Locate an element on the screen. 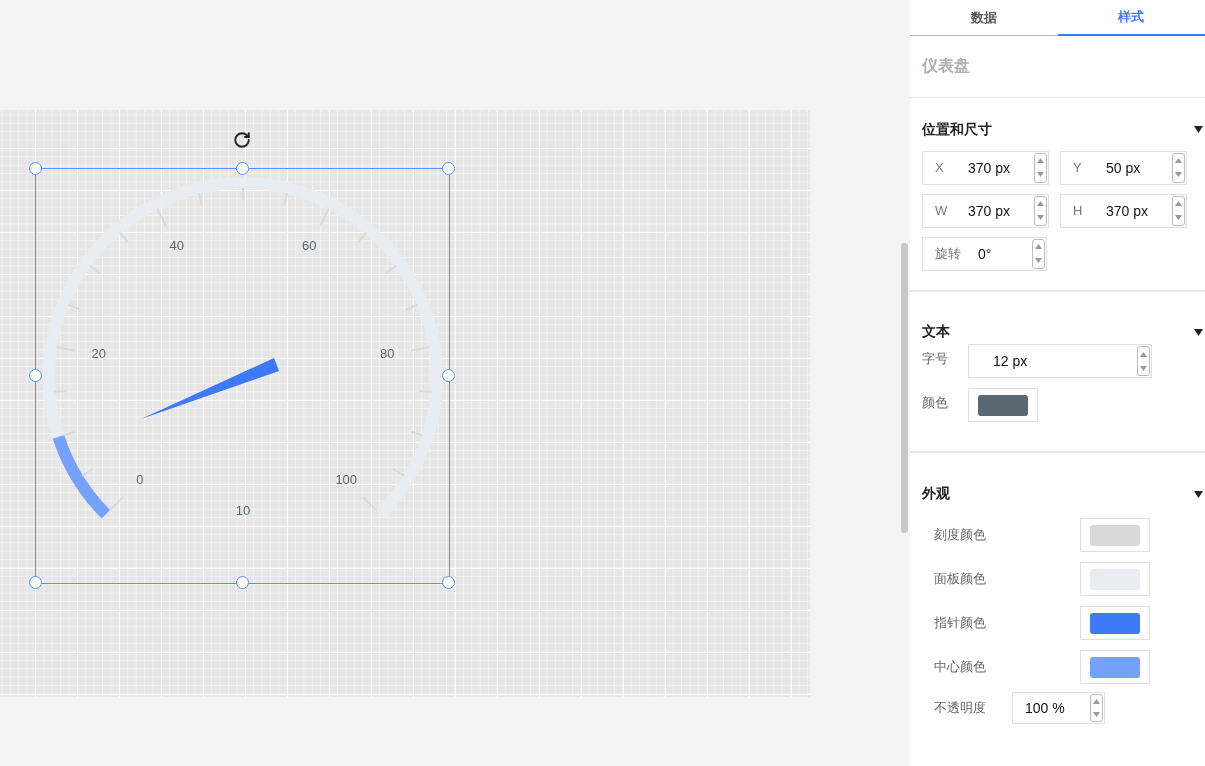 The image size is (1205, 766). field-label: 指针颜色 is located at coordinates (960, 623).